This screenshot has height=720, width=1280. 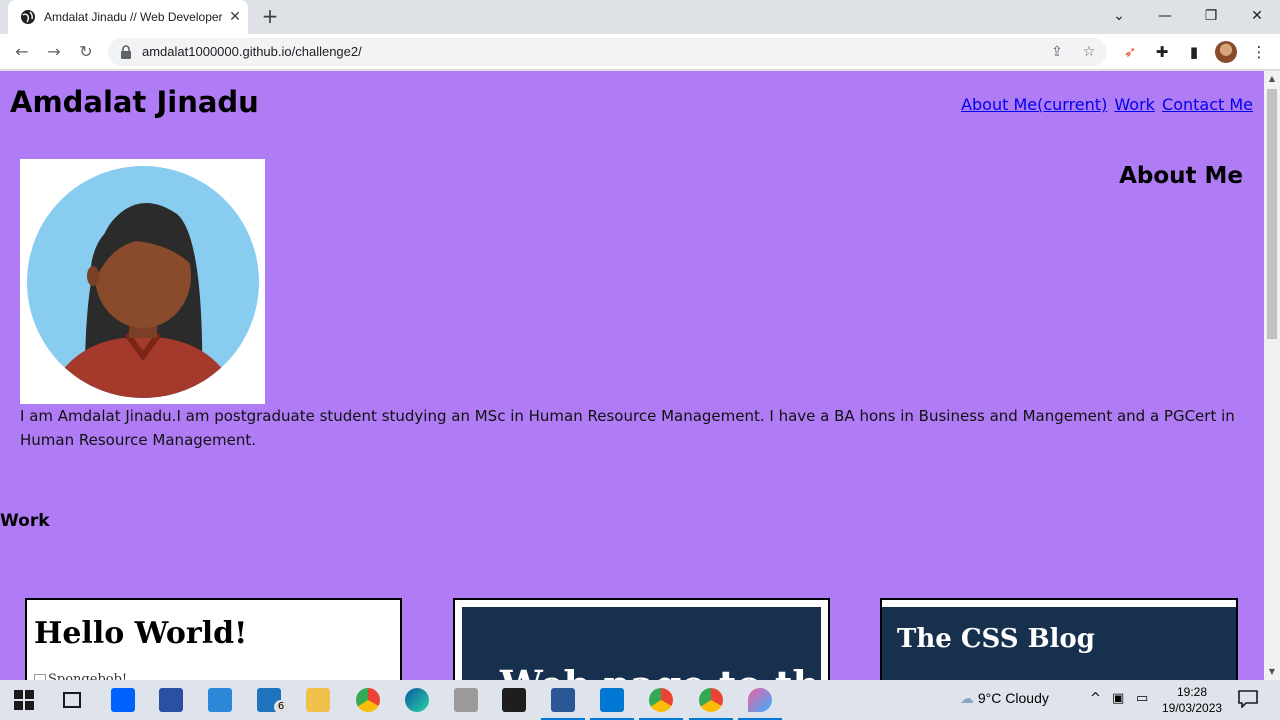 I want to click on clock-date: 19/03/2023, so click(x=1192, y=708).